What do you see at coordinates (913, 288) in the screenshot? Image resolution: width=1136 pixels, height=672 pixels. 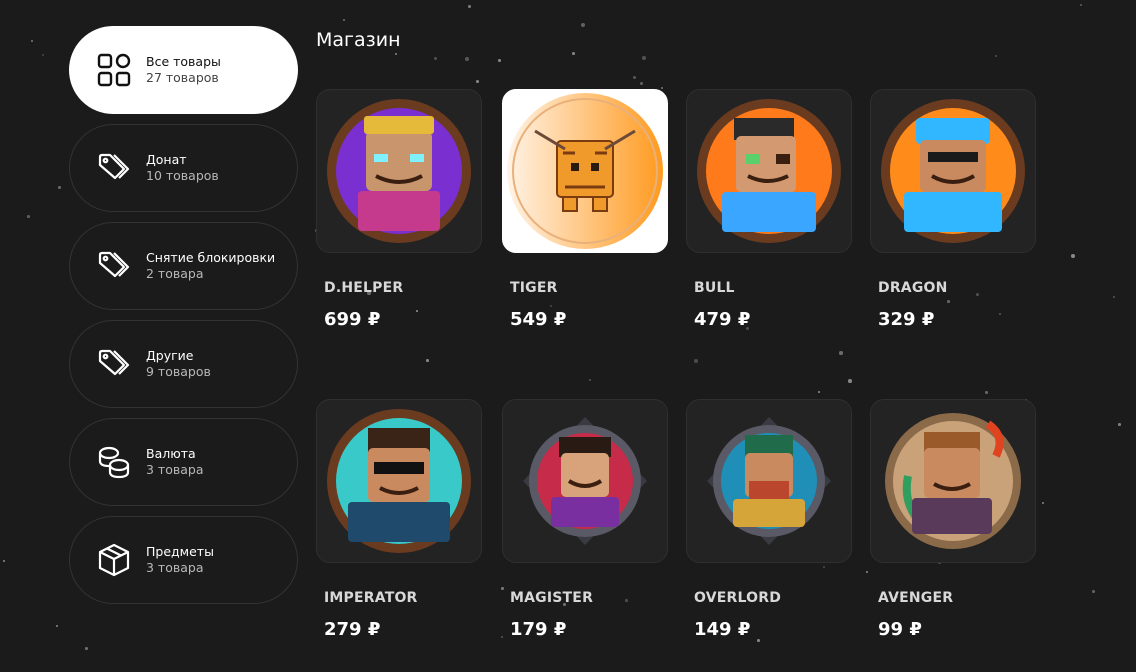 I see `product-name: DRAGON` at bounding box center [913, 288].